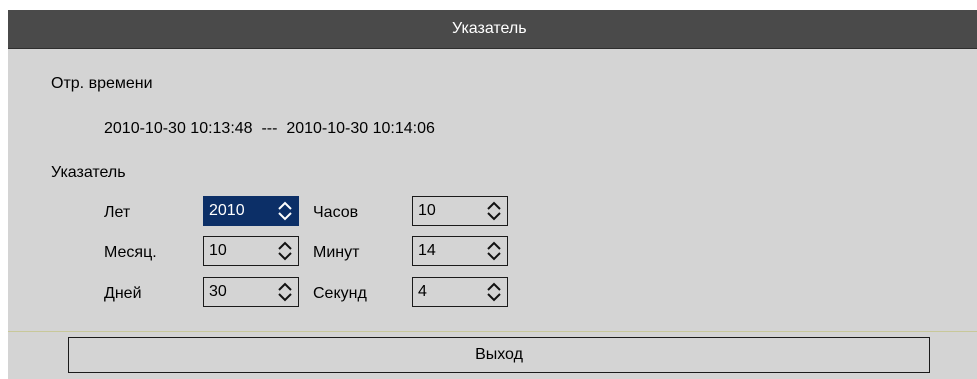  What do you see at coordinates (336, 252) in the screenshot?
I see `minute-label: Минут` at bounding box center [336, 252].